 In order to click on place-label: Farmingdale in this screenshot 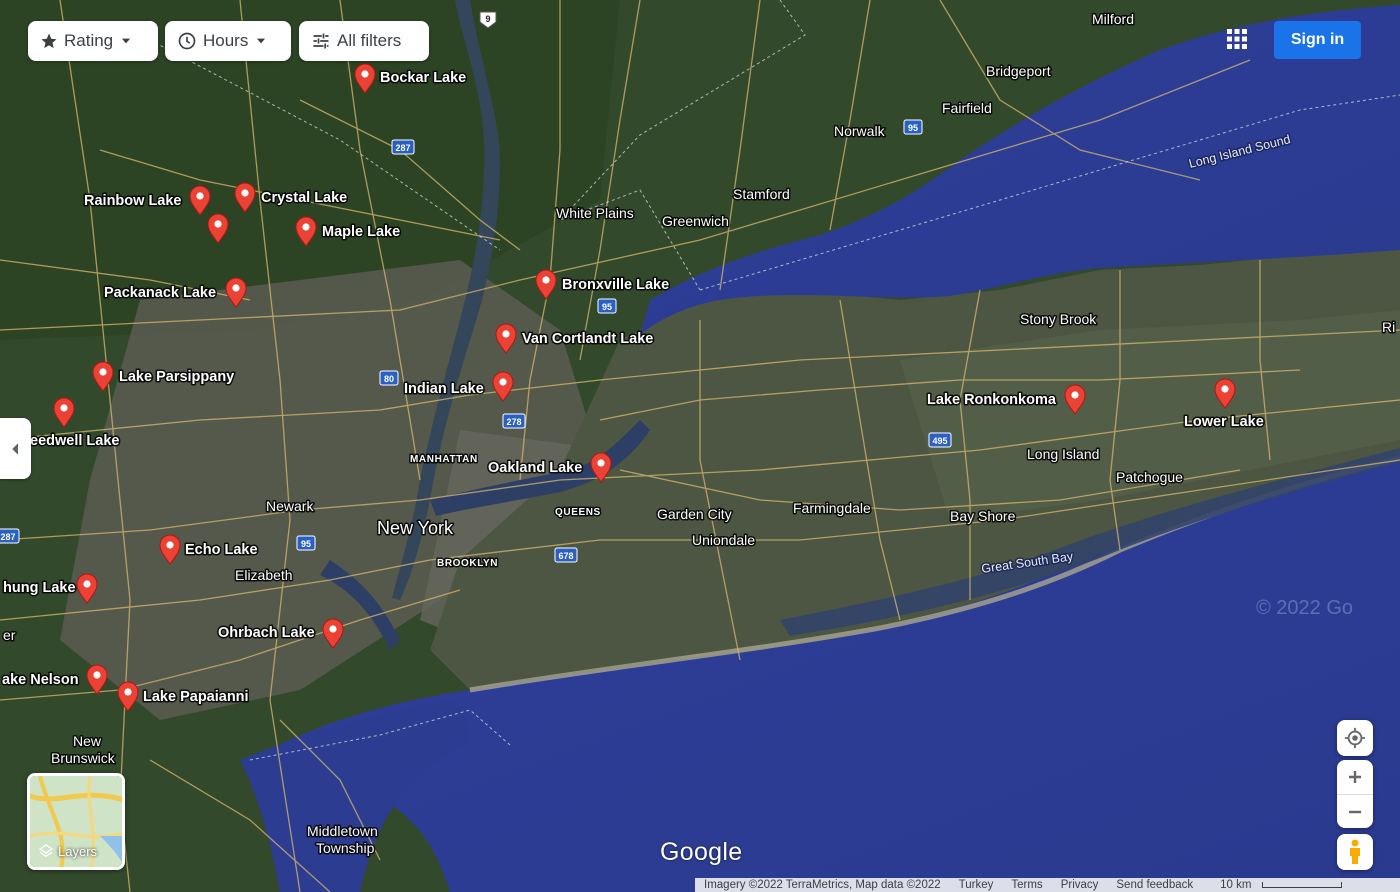, I will do `click(832, 508)`.